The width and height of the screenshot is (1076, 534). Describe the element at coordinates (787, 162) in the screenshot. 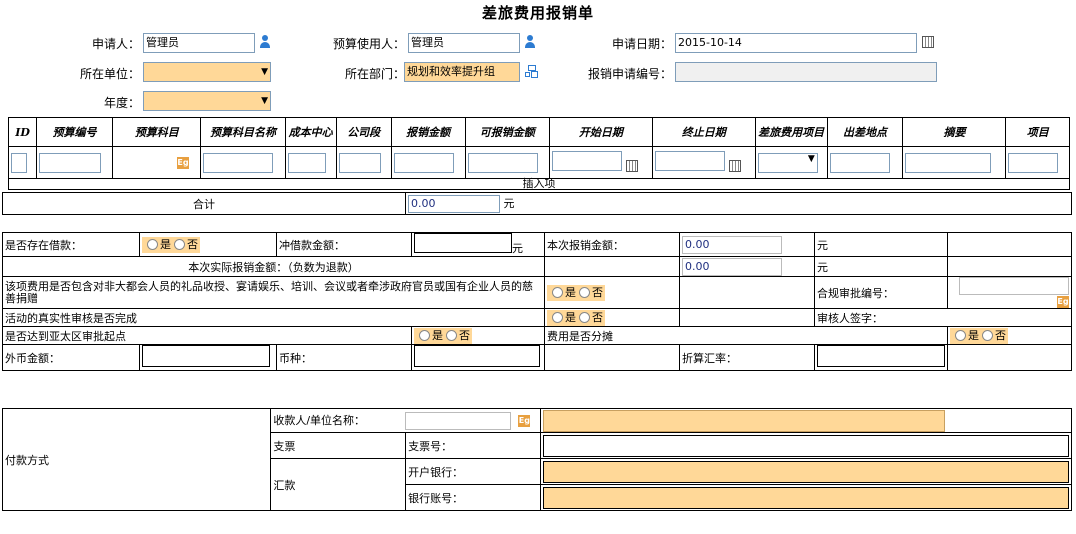

I see `expense-item-select` at that location.